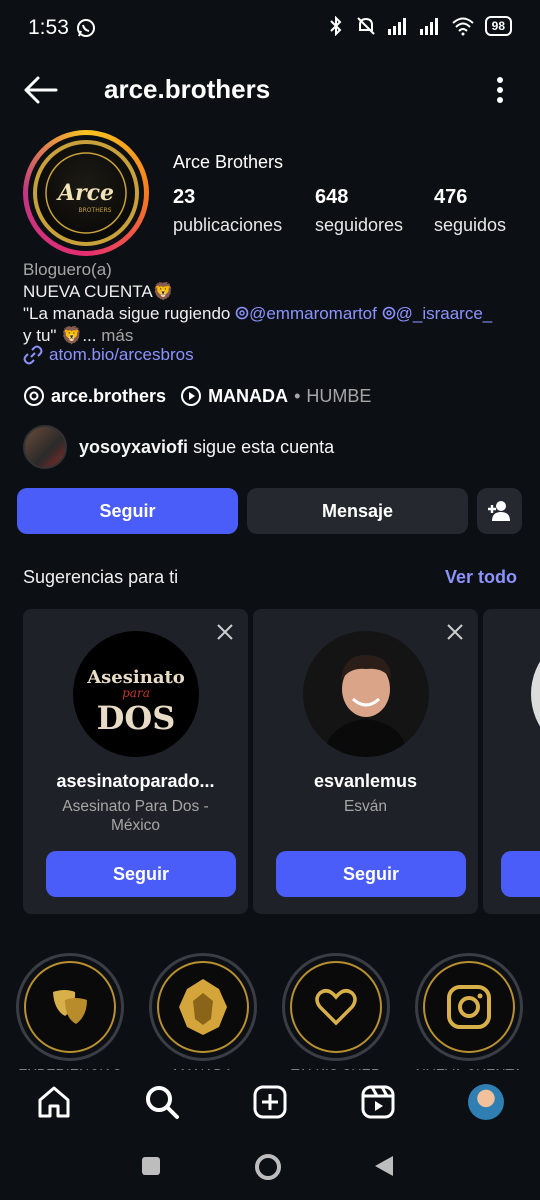  I want to click on threads-username: arce.brothers, so click(109, 395).